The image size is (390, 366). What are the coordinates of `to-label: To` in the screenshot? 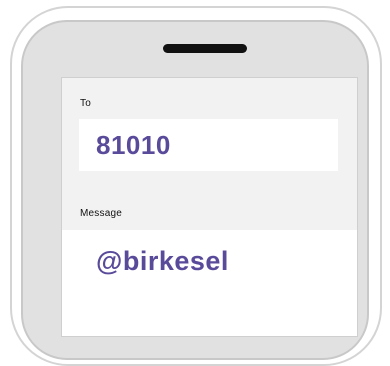 It's located at (85, 103).